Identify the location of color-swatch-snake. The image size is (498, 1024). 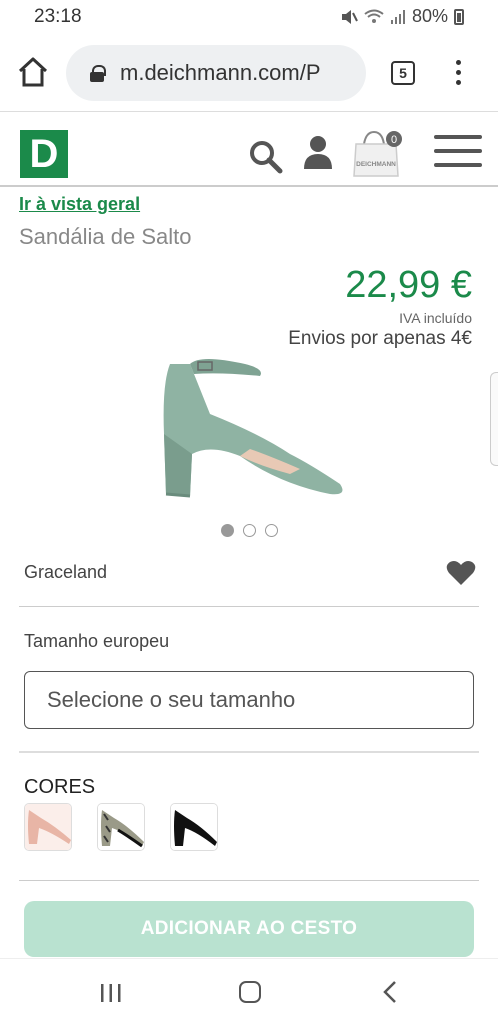
(121, 827).